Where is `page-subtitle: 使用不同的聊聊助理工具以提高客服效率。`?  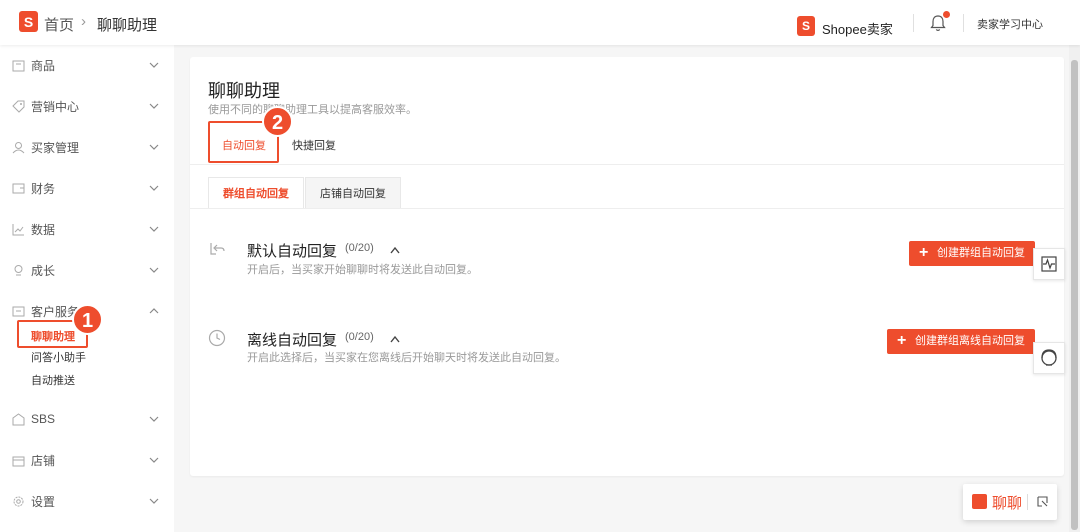
page-subtitle: 使用不同的聊聊助理工具以提高客服效率。 is located at coordinates (312, 110).